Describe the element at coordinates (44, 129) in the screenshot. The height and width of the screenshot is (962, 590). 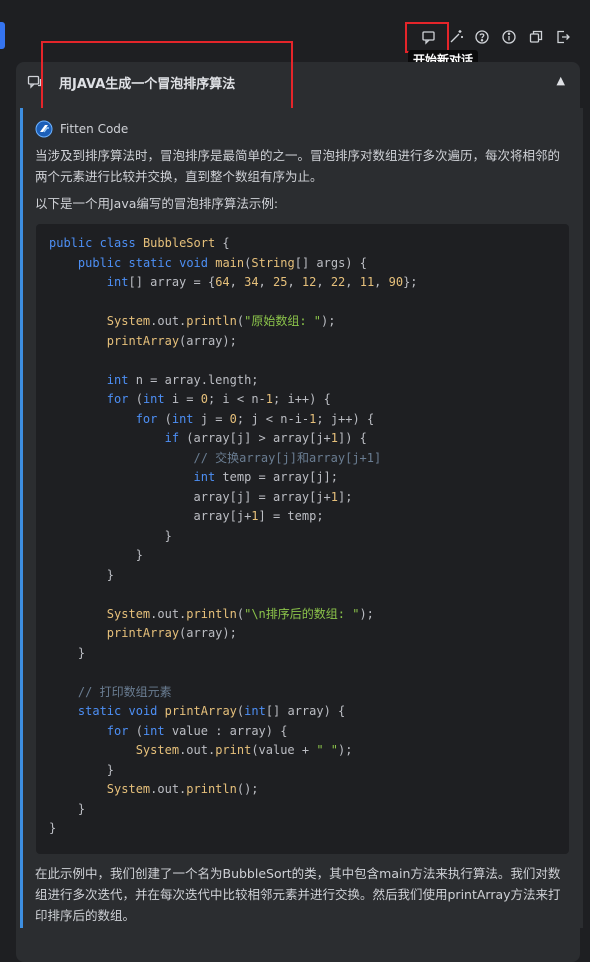
I see `fitten-code-logo-icon` at that location.